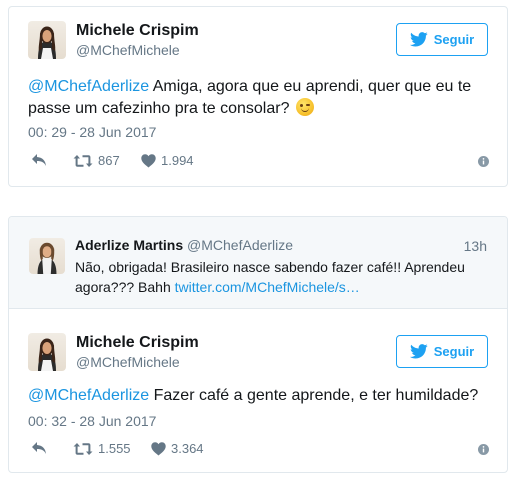 This screenshot has width=519, height=488. What do you see at coordinates (129, 245) in the screenshot?
I see `quoted-display-name: Aderlize Martins` at bounding box center [129, 245].